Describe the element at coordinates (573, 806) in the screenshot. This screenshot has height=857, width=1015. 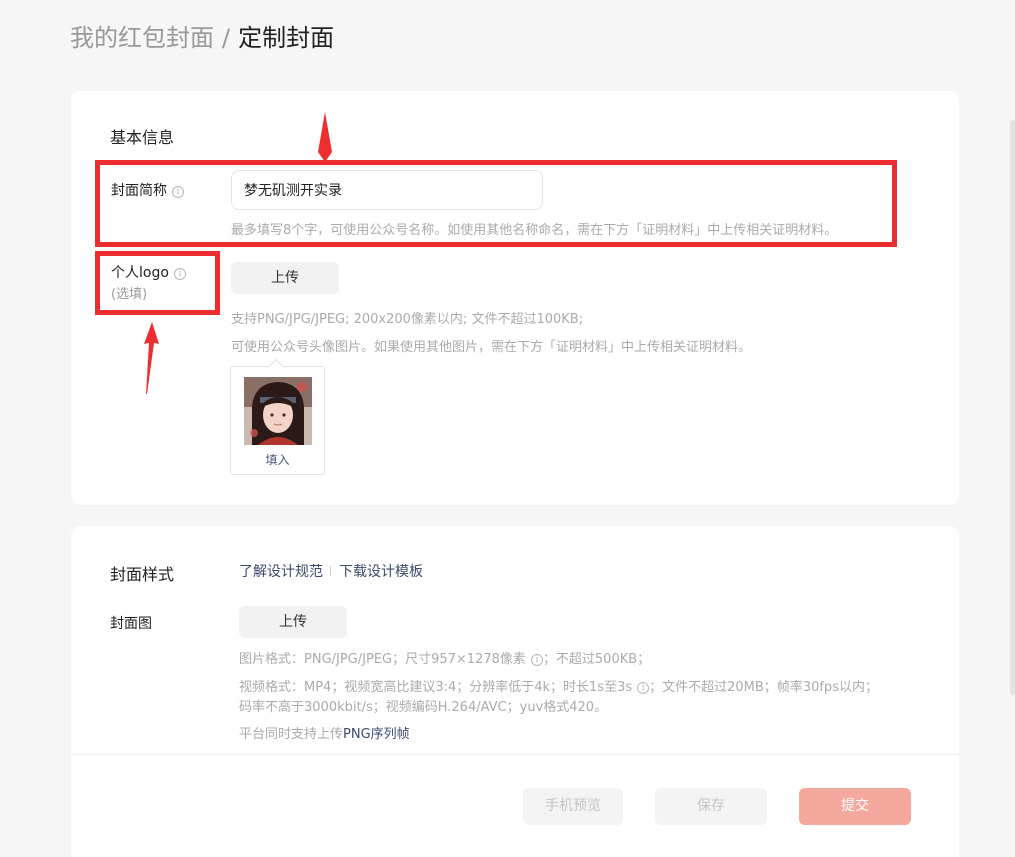
I see `phone-preview-button: 手机预览` at that location.